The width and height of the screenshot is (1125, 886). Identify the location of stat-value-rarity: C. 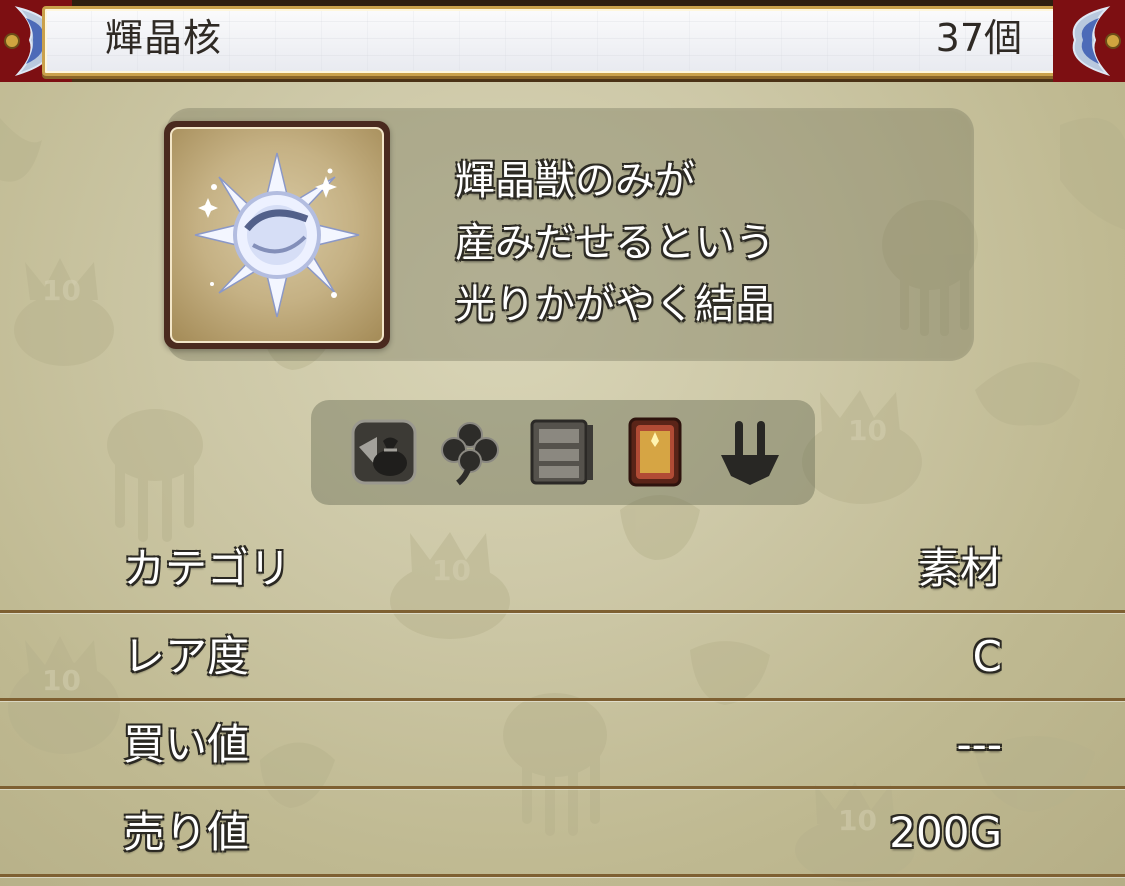
(987, 656).